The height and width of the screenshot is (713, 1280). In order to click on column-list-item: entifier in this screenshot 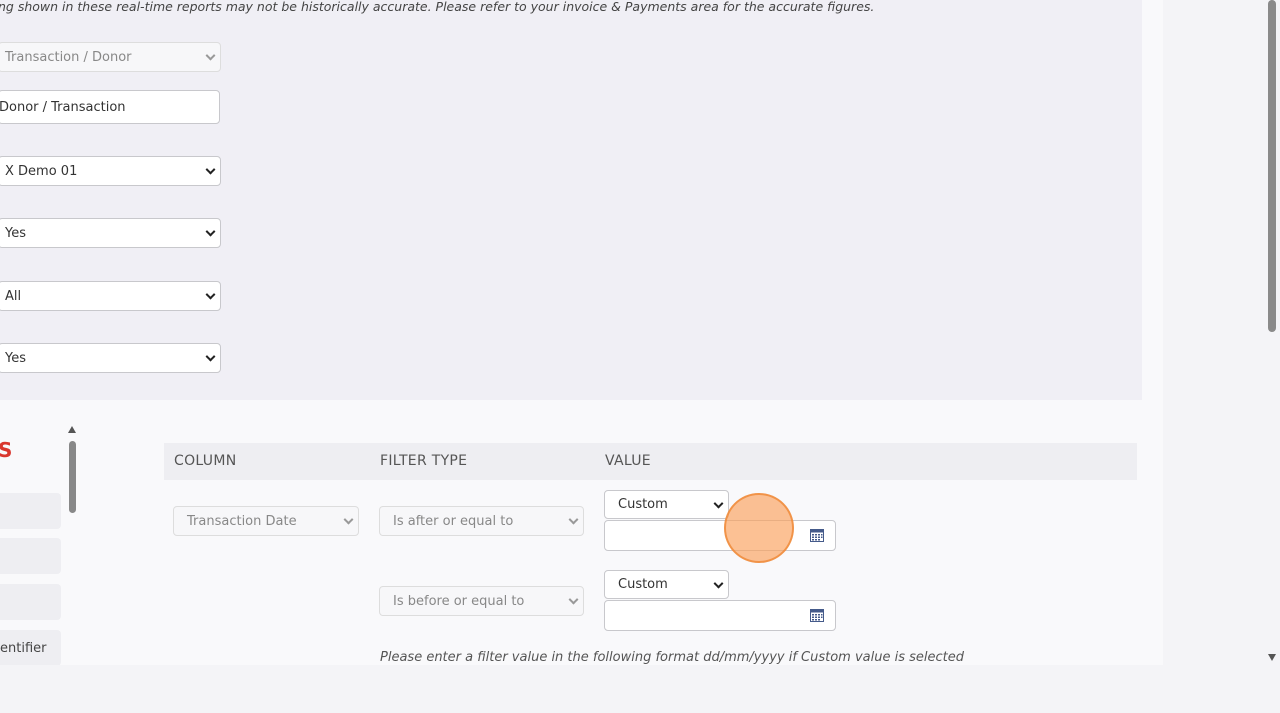, I will do `click(30, 647)`.